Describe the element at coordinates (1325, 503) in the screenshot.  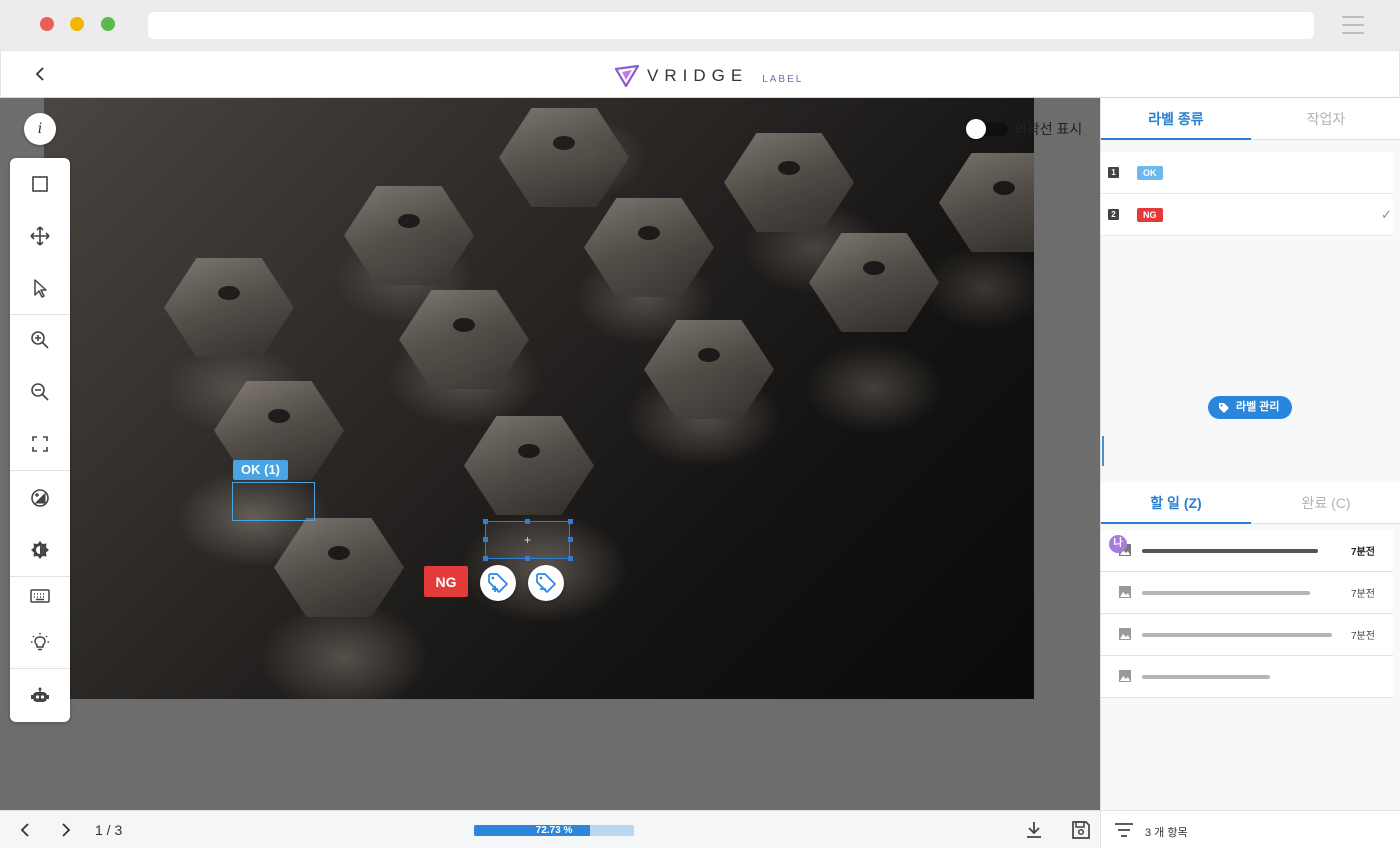
I see `tab-done: 완료 (C)` at that location.